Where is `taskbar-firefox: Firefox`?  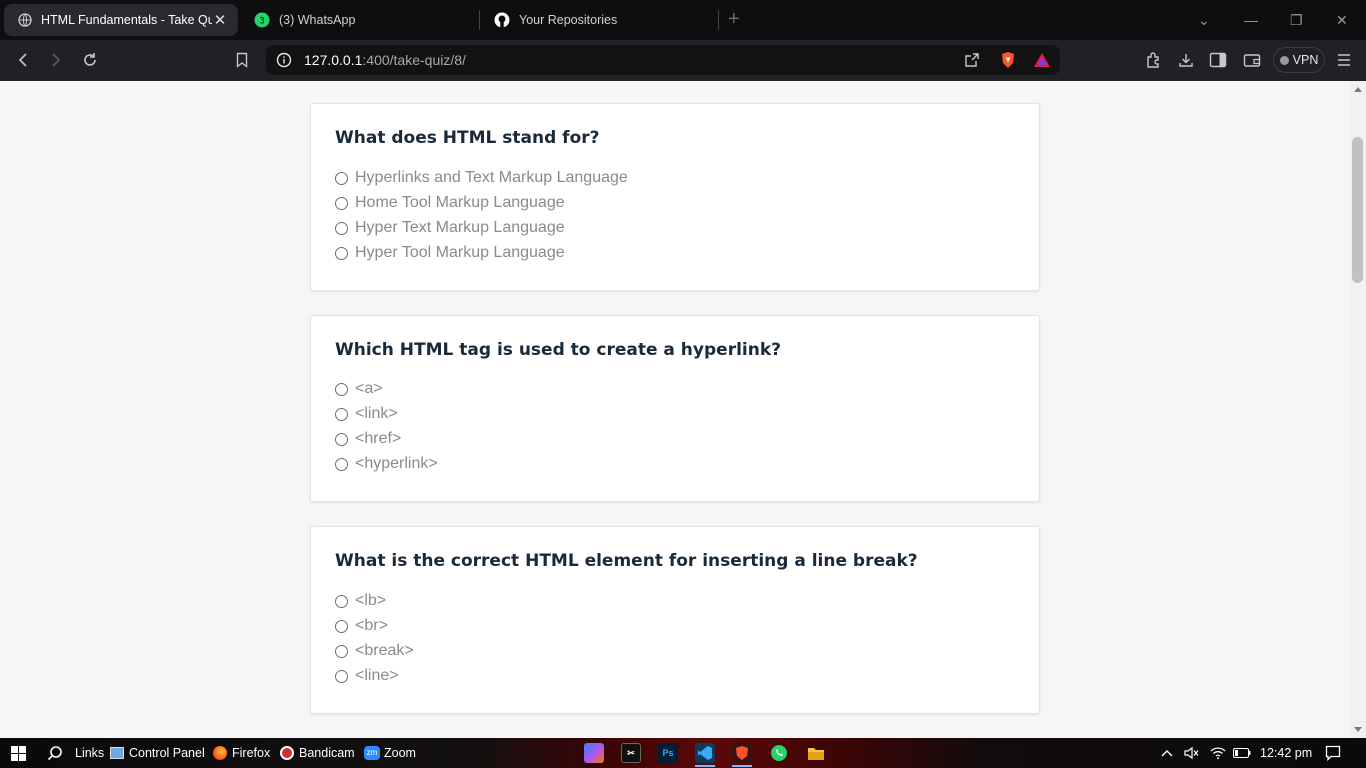
taskbar-firefox: Firefox is located at coordinates (241, 753).